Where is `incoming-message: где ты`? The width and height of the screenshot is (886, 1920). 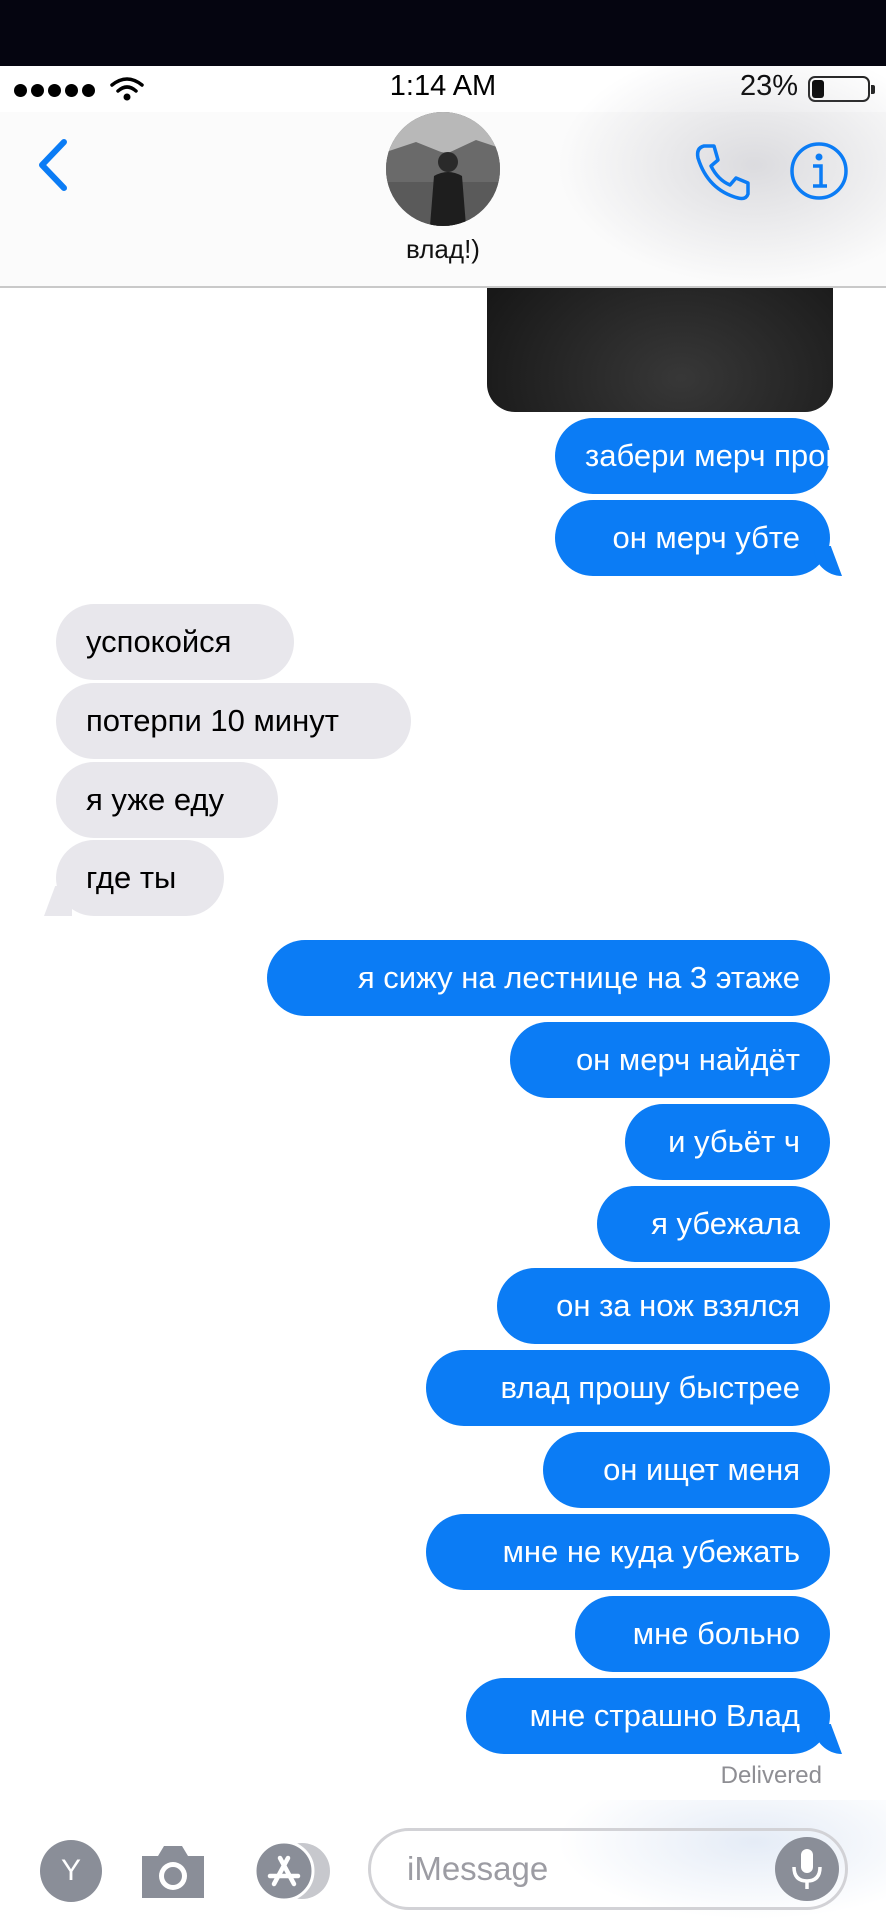 incoming-message: где ты is located at coordinates (140, 878).